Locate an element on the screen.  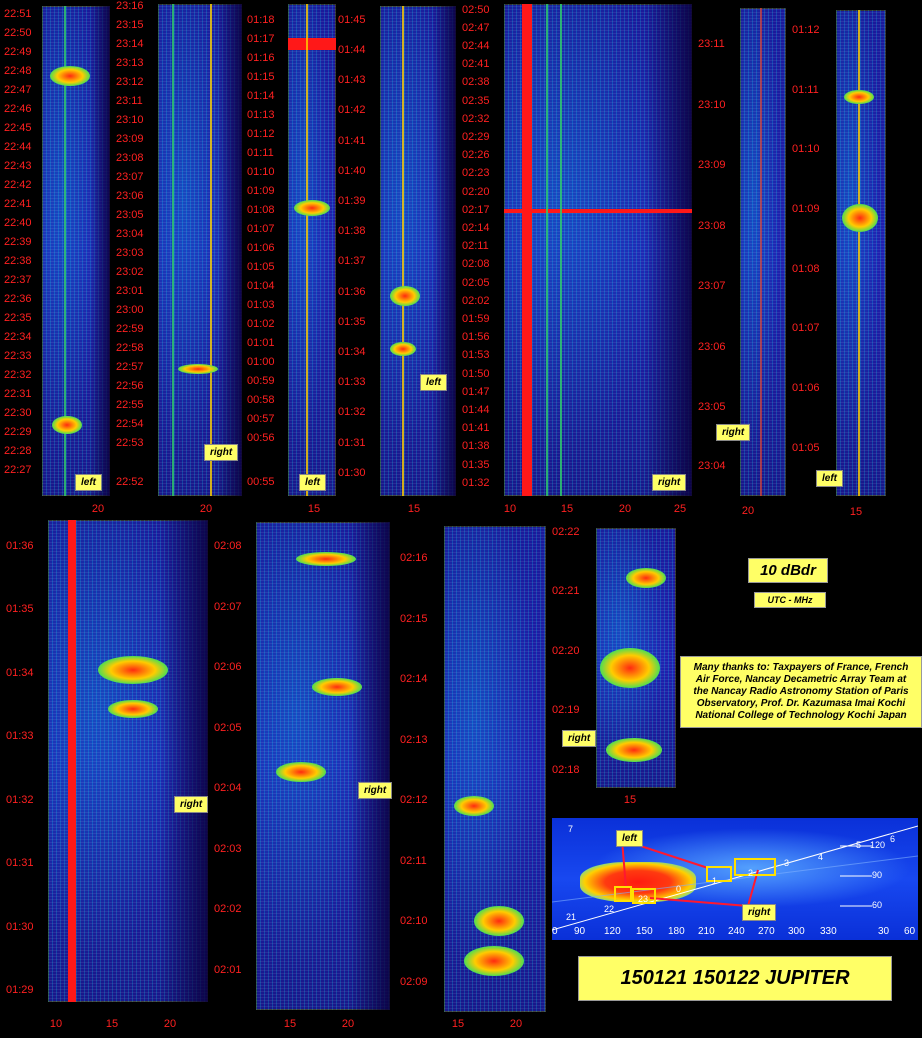
time-label: 23:02 is located at coordinates (130, 272).